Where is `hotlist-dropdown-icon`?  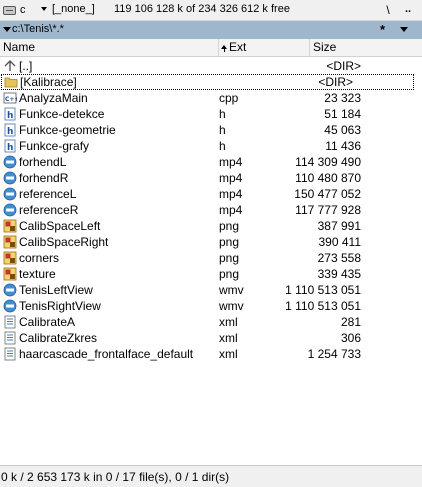
hotlist-dropdown-icon is located at coordinates (404, 29).